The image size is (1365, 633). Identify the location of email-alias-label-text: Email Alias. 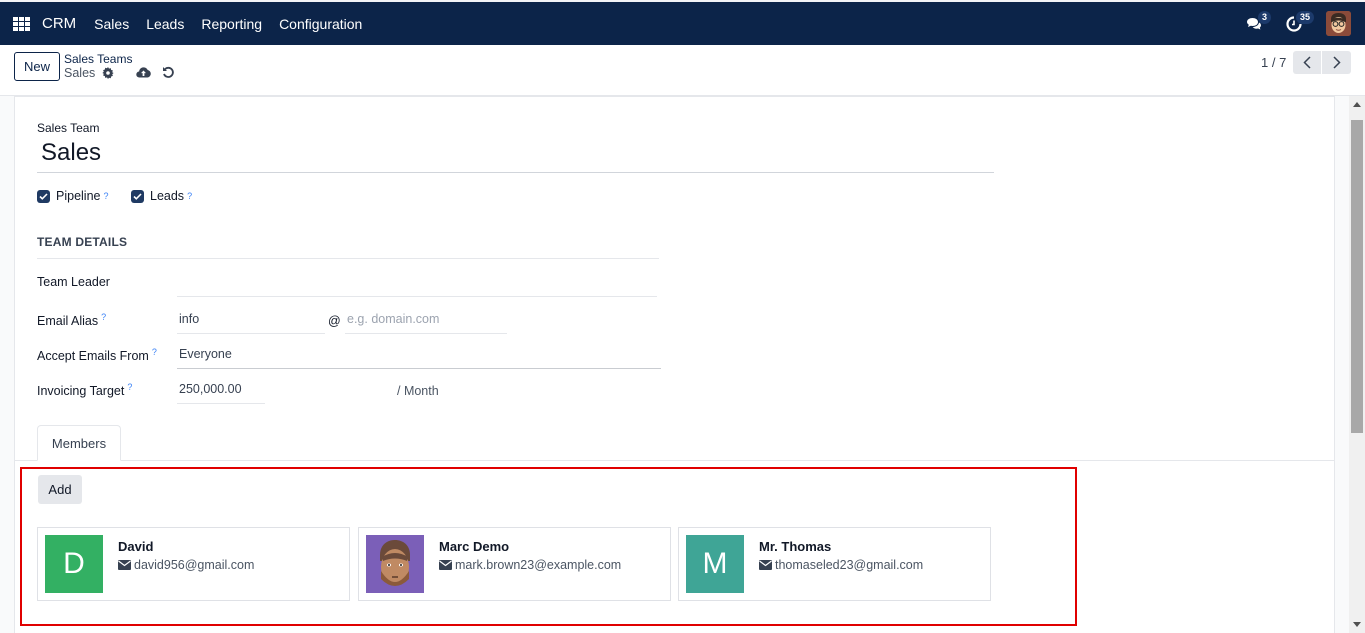
(68, 321).